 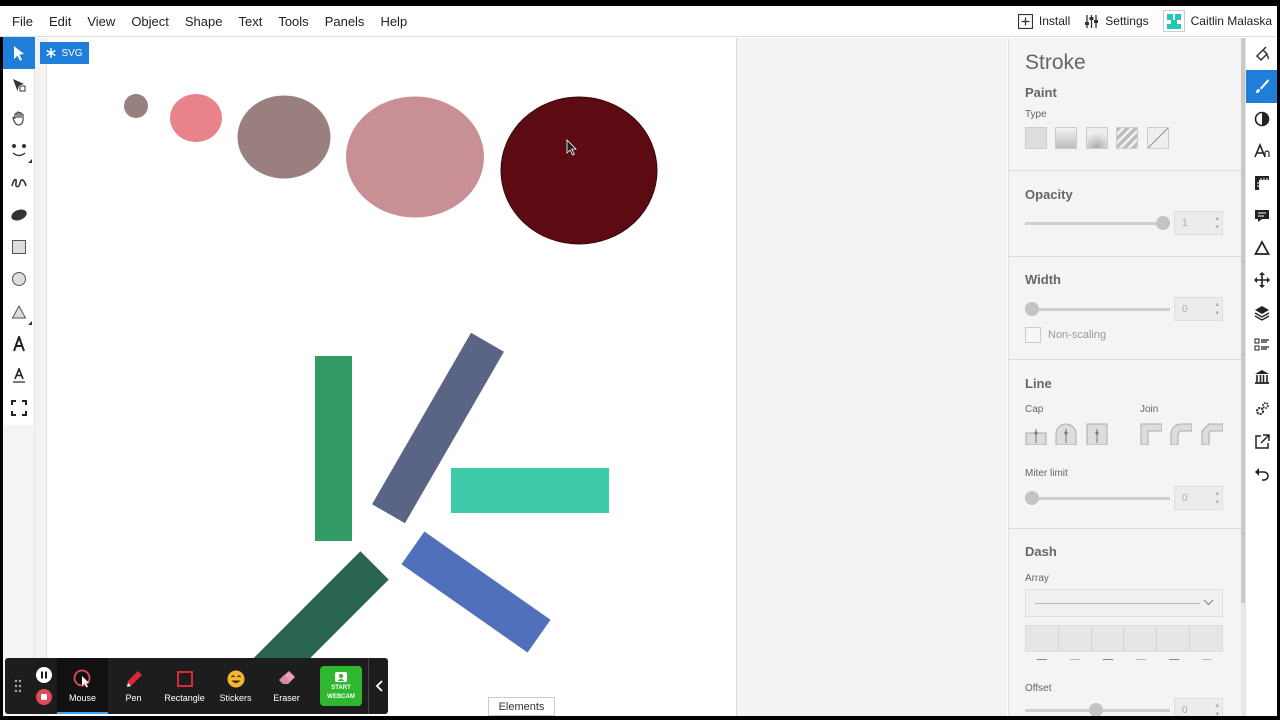 I want to click on dash-array-grid, so click(x=1124, y=638).